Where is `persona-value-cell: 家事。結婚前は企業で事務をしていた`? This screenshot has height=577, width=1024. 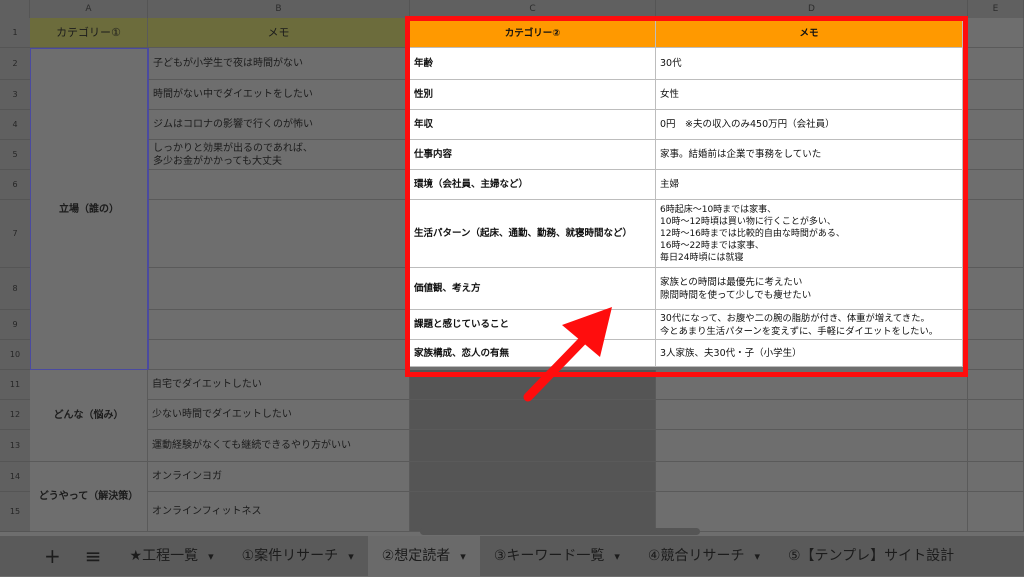
persona-value-cell: 家事。結婚前は企業で事務をしていた is located at coordinates (809, 155).